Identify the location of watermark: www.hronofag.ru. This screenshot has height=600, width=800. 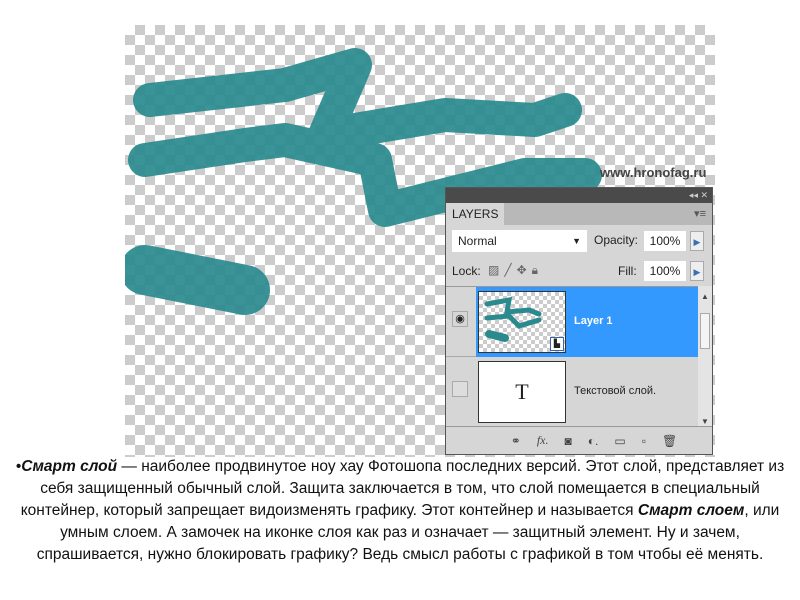
(653, 172).